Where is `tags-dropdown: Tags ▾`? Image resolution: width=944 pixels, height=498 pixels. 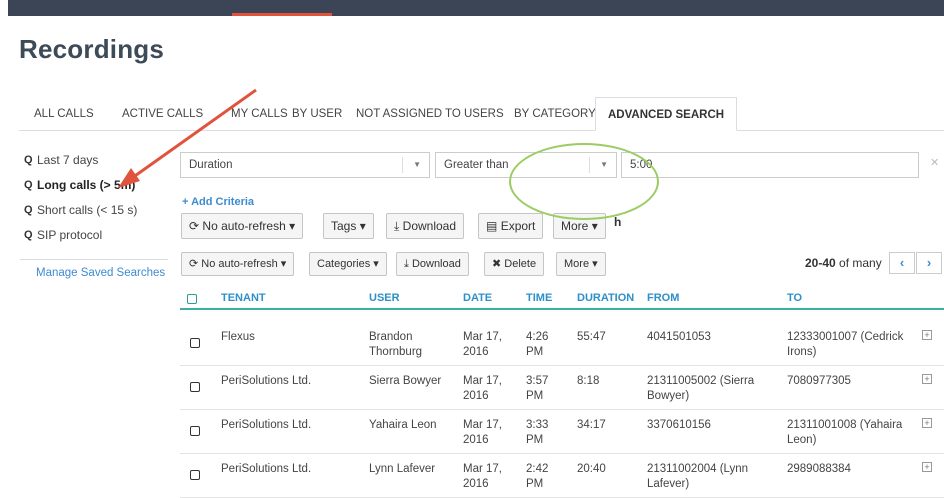
tags-dropdown: Tags ▾ is located at coordinates (348, 226).